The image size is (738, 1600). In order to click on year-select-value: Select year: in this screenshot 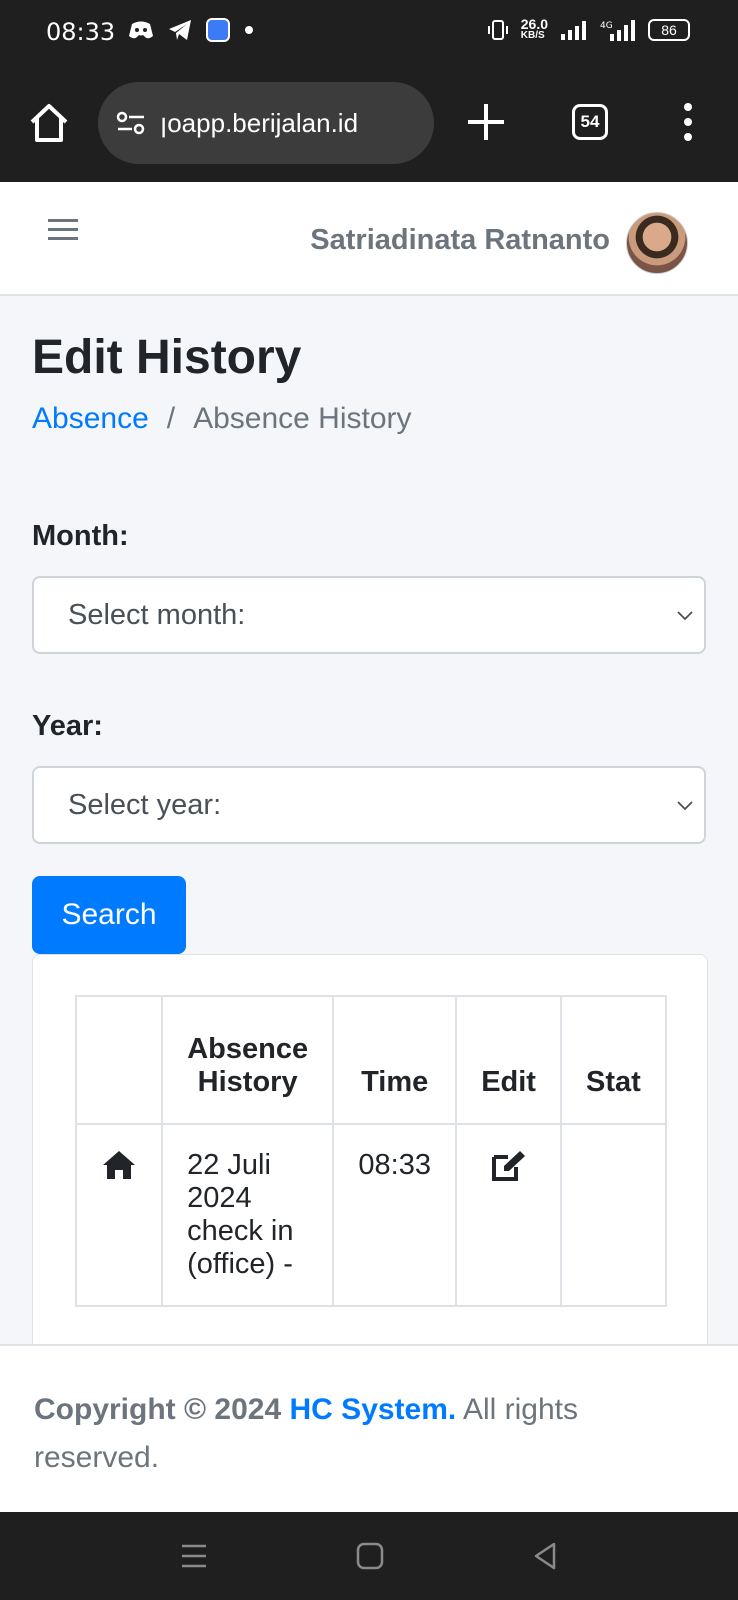, I will do `click(145, 805)`.